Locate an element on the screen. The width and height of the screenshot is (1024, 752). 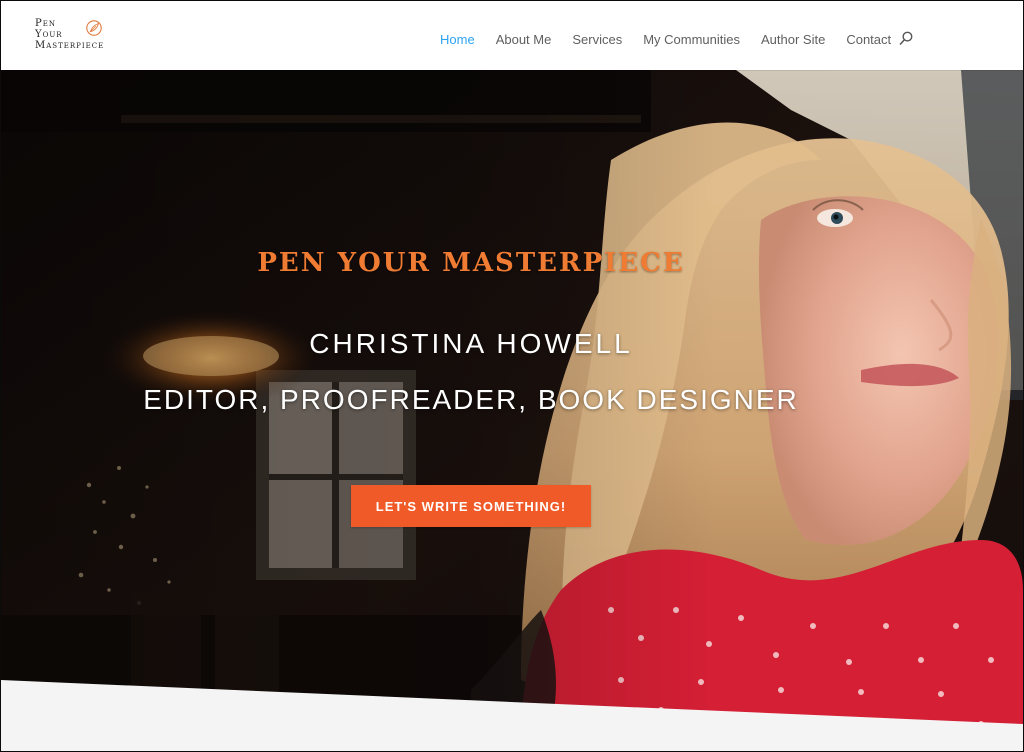
hero-name: CHRISTINA HOWELL is located at coordinates (471, 343).